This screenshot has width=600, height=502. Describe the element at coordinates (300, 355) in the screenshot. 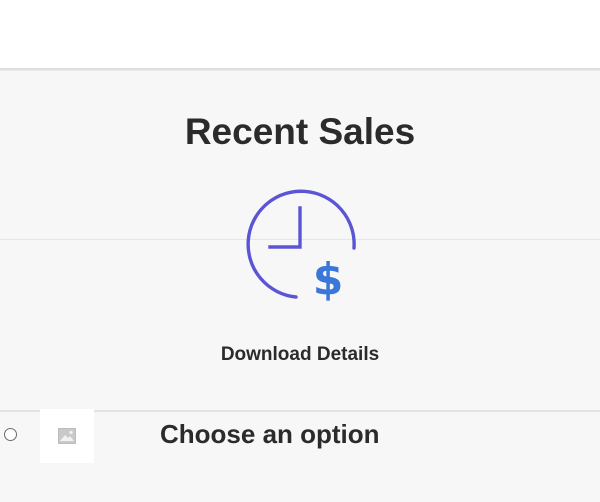

I see `download-details-link: Download Details` at that location.